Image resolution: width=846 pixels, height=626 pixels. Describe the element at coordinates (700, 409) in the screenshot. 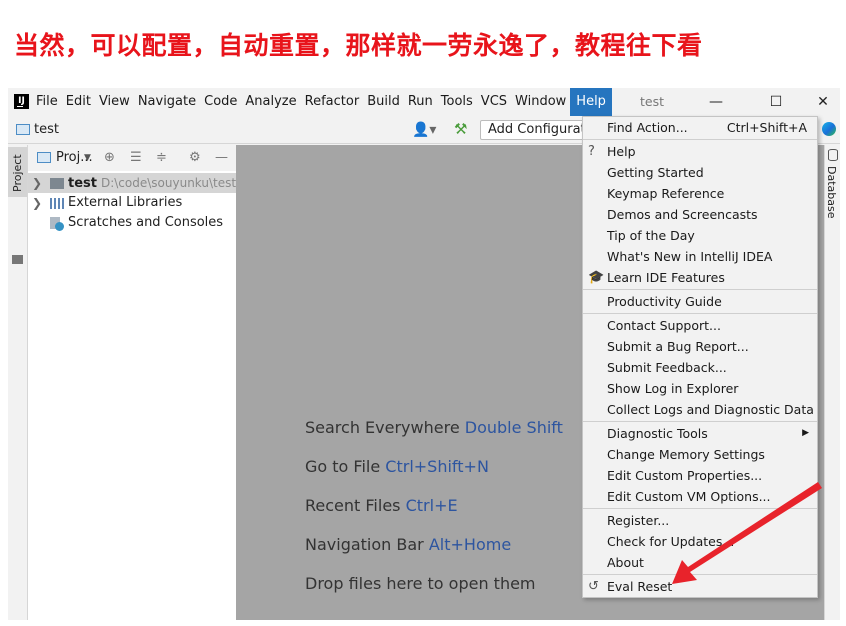

I see `menu-item-collect-logs-and-diagnostic-data: Collect Logs and Diagnostic Data` at that location.